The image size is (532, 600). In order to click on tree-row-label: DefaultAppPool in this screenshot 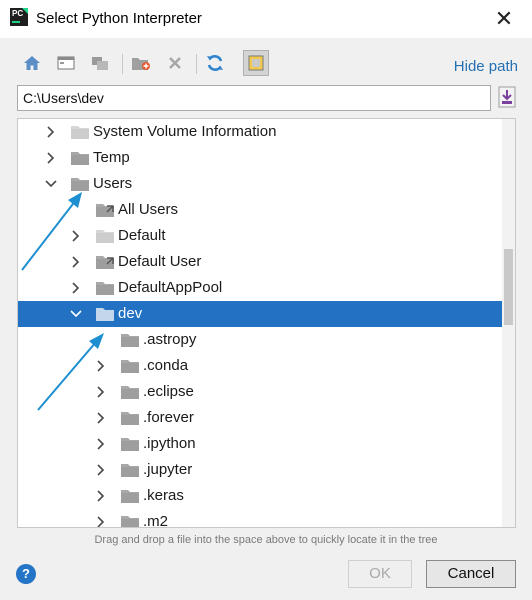, I will do `click(170, 287)`.